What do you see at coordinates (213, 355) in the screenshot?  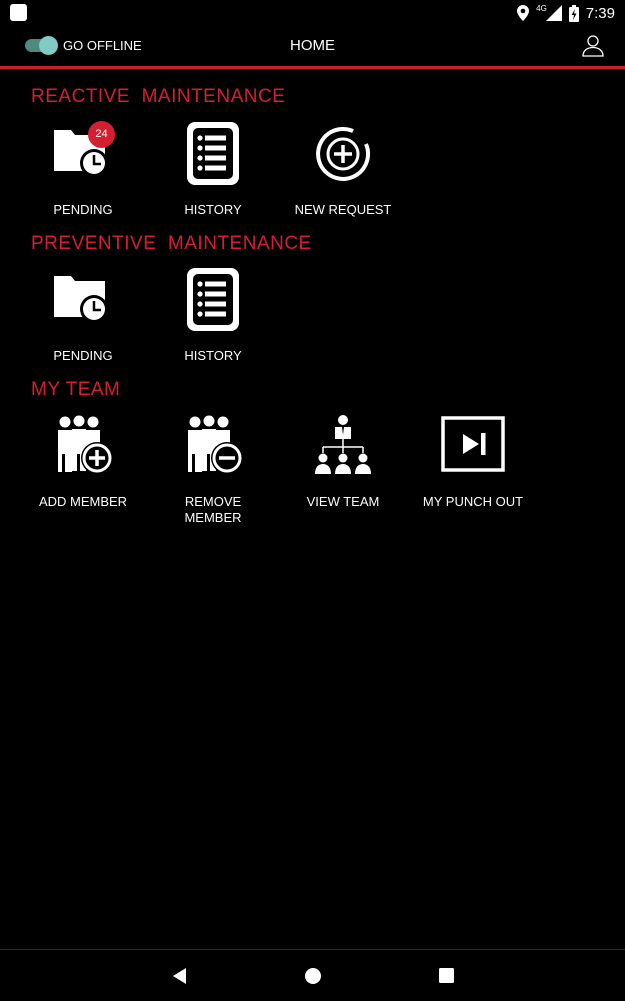 I see `preventive-history-label: HISTORY` at bounding box center [213, 355].